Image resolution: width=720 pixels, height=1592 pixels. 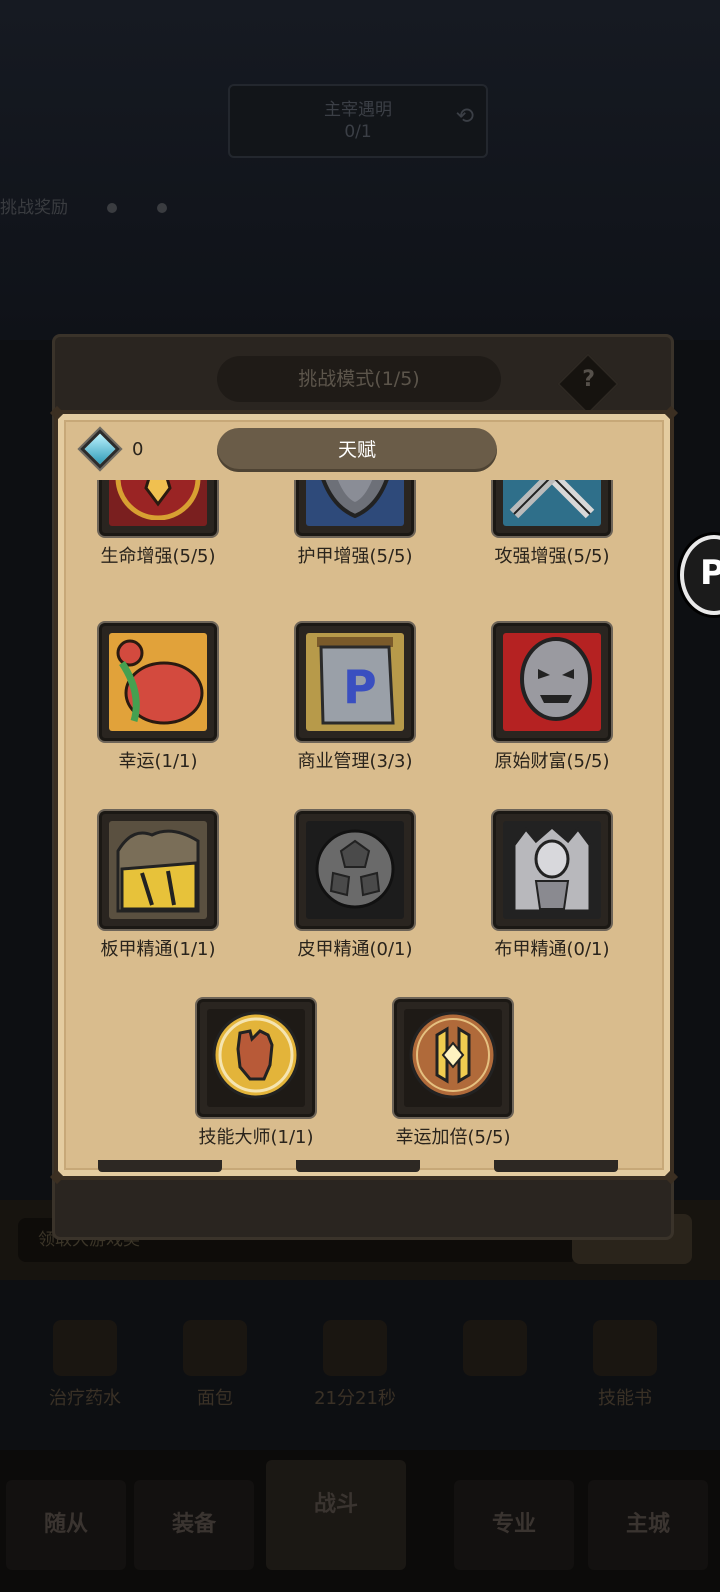 I want to click on fist-medallion-icon, so click(x=256, y=1058).